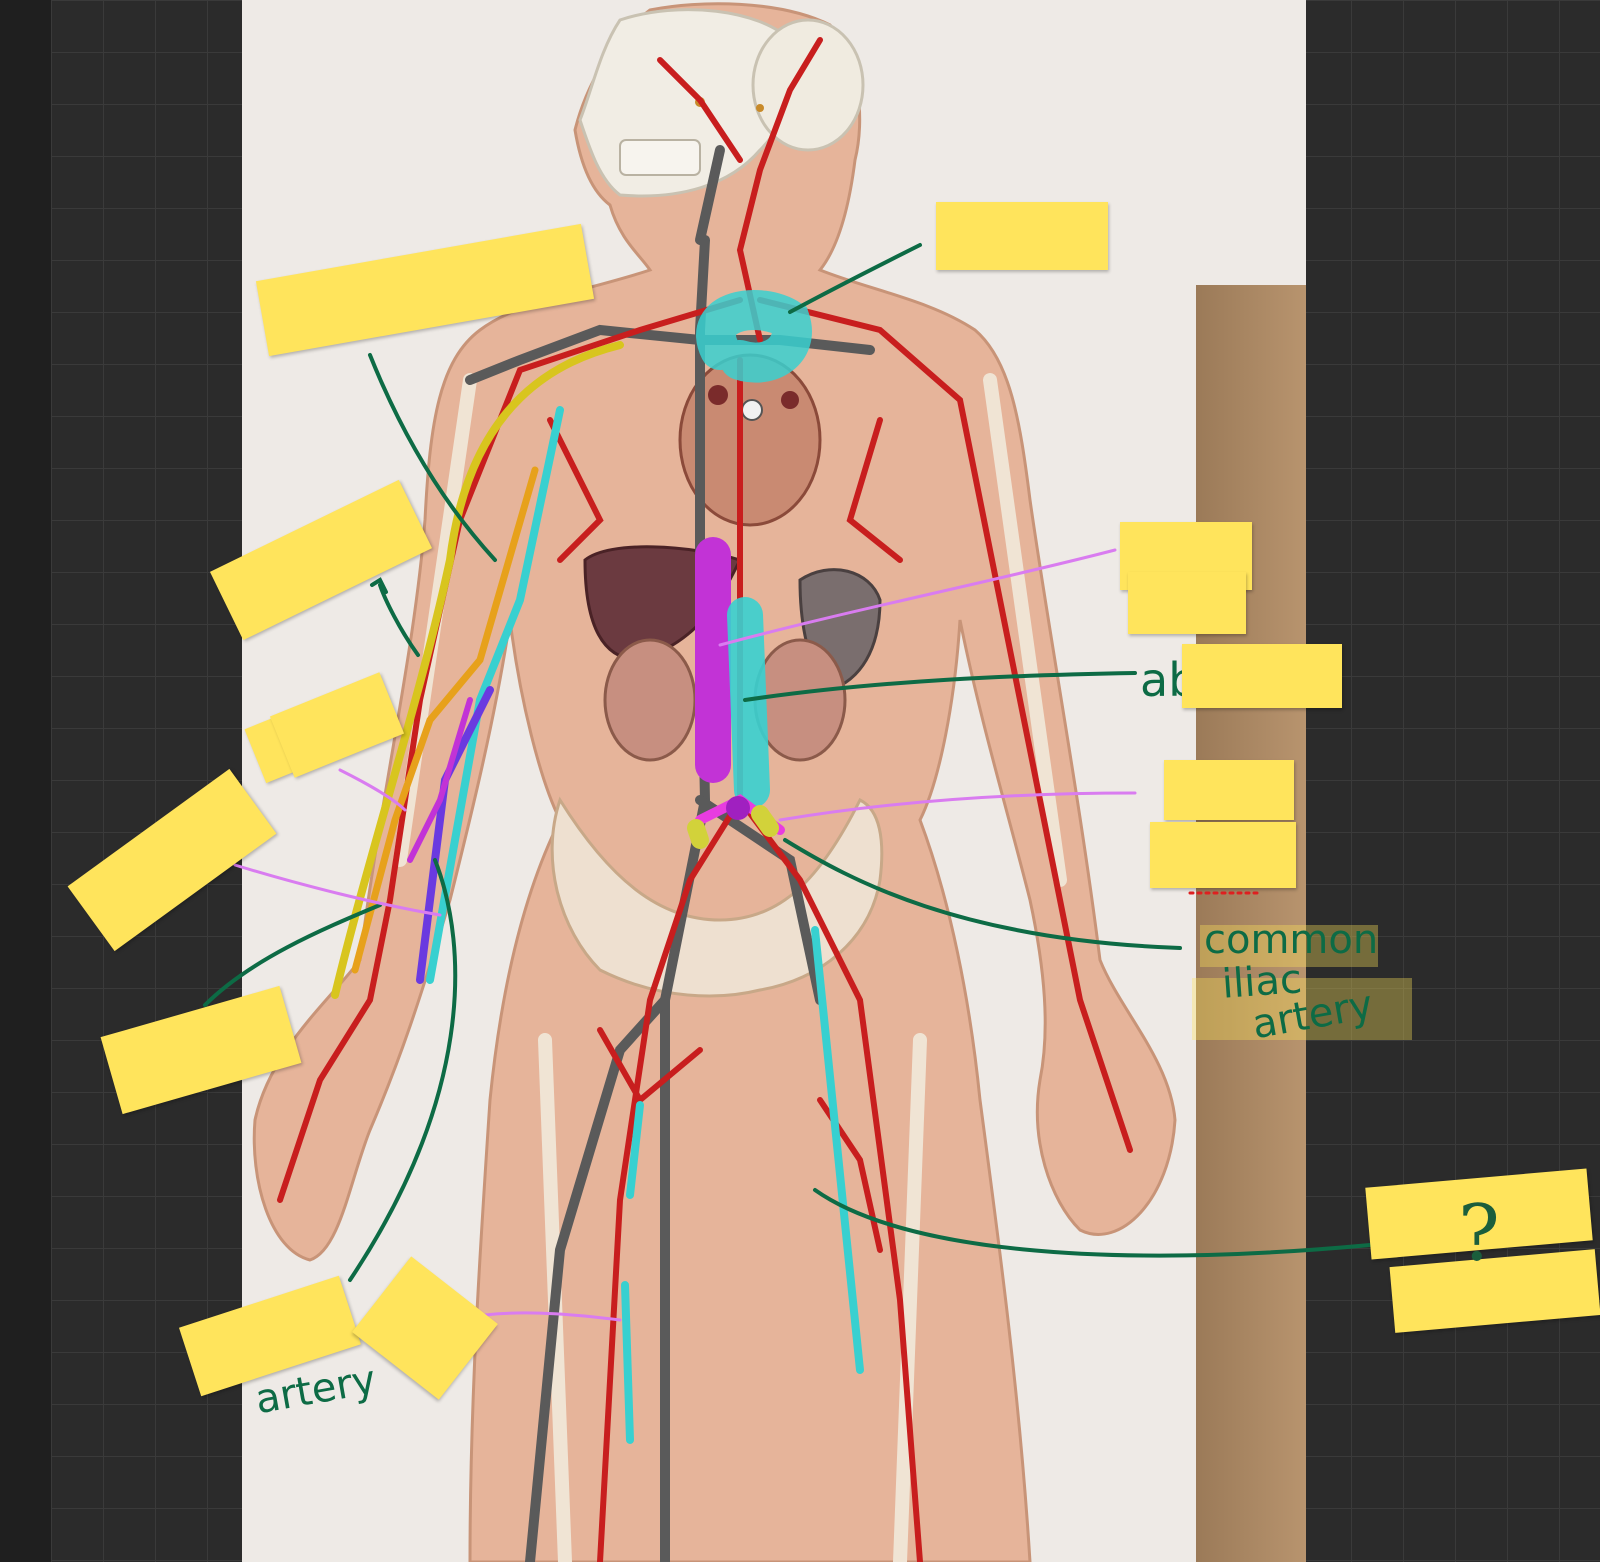  What do you see at coordinates (1479, 1234) in the screenshot?
I see `question-mark-icon: ?` at bounding box center [1479, 1234].